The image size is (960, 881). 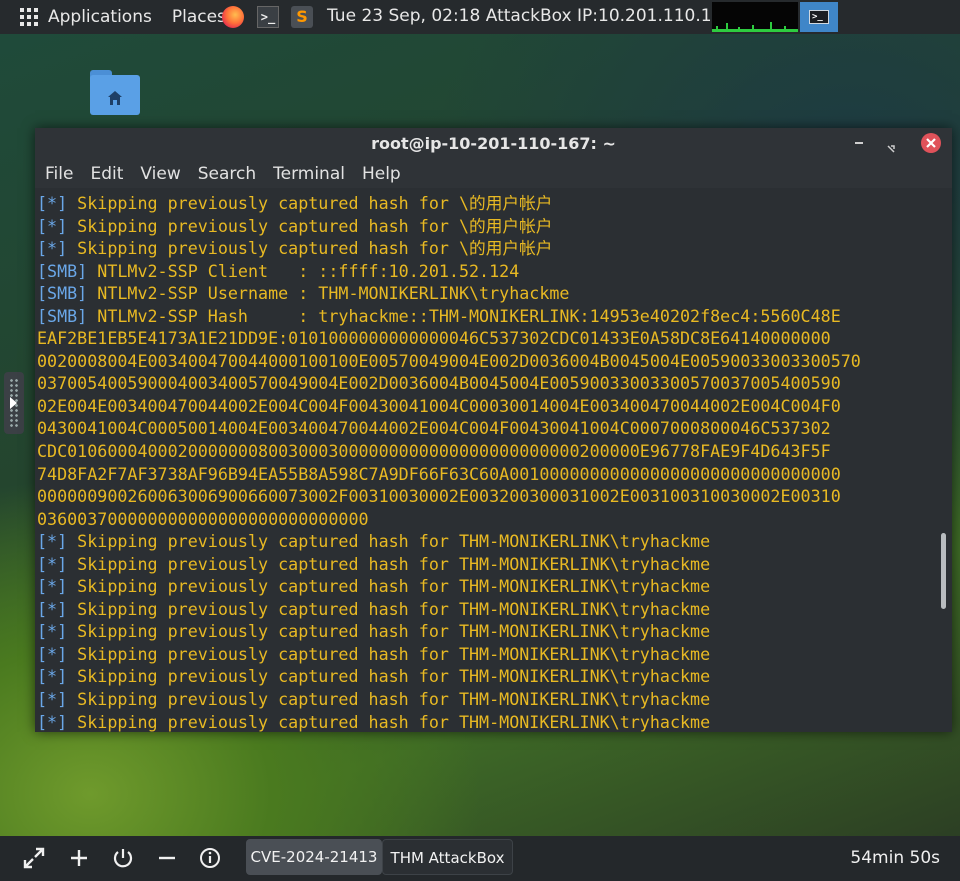 I want to click on attackbox-ip: AttackBox IP:10.201.110.167, so click(x=609, y=16).